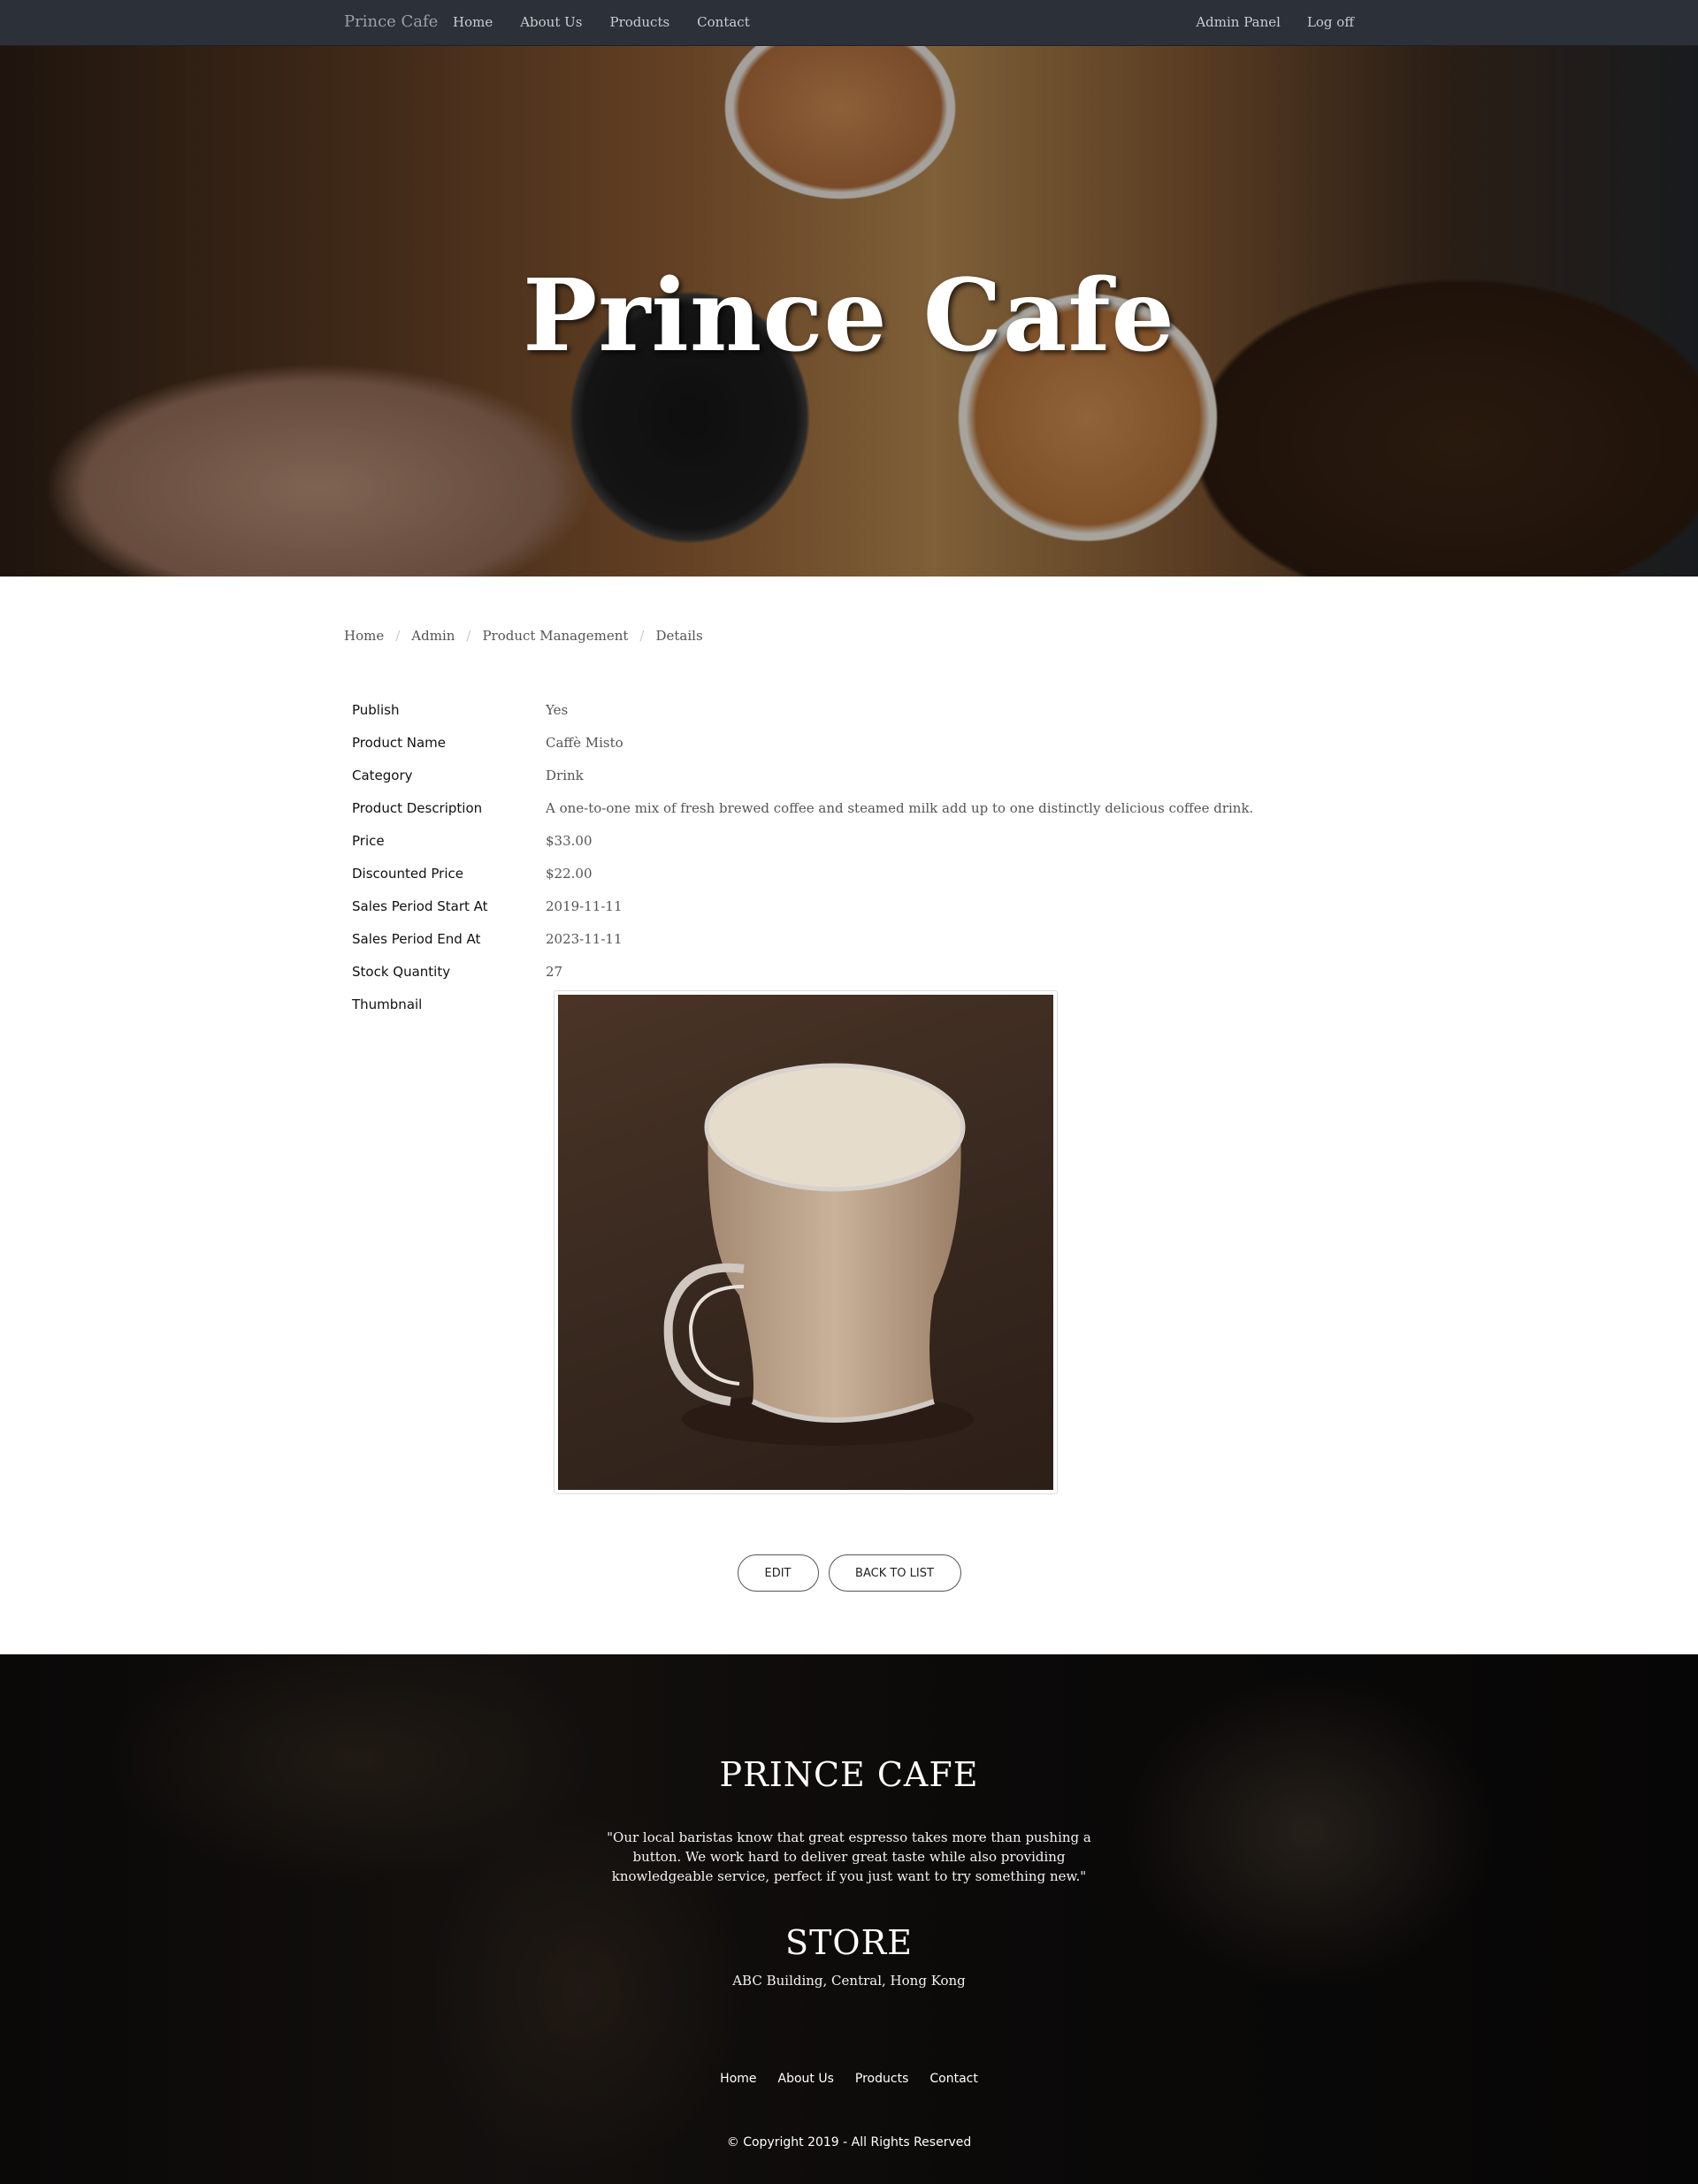 Image resolution: width=1698 pixels, height=2184 pixels. What do you see at coordinates (584, 742) in the screenshot?
I see `detail-value: Caffè Misto` at bounding box center [584, 742].